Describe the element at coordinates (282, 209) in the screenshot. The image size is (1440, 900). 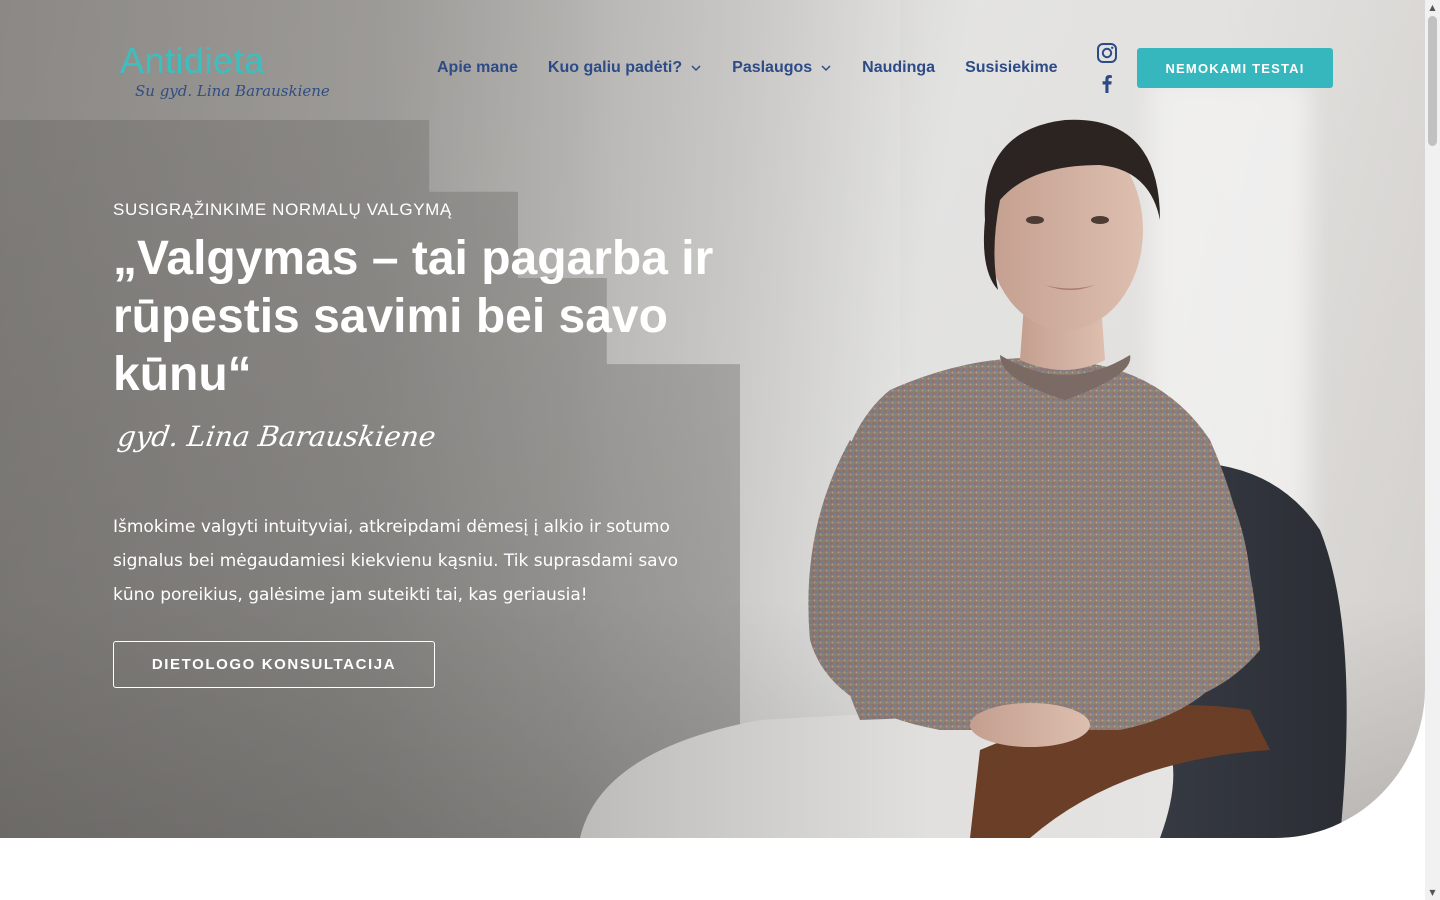
I see `hero-eyebrow: SUSIGRĄŽINKIME NORMALŲ VALGYMĄ` at that location.